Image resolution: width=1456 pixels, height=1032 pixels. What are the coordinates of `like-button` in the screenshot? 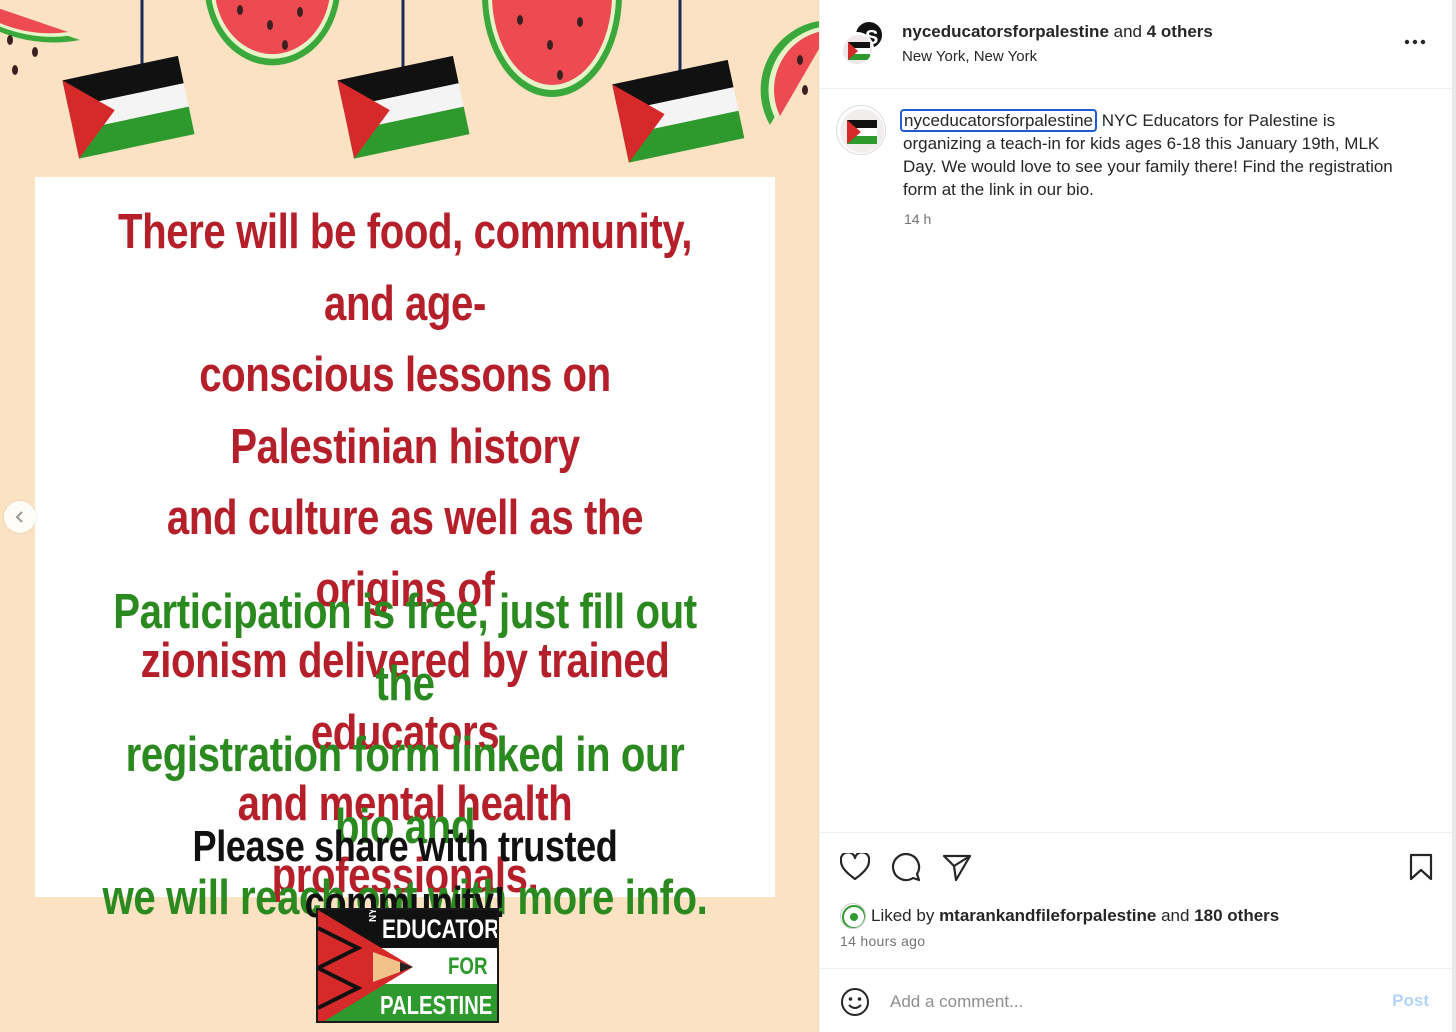 It's located at (855, 867).